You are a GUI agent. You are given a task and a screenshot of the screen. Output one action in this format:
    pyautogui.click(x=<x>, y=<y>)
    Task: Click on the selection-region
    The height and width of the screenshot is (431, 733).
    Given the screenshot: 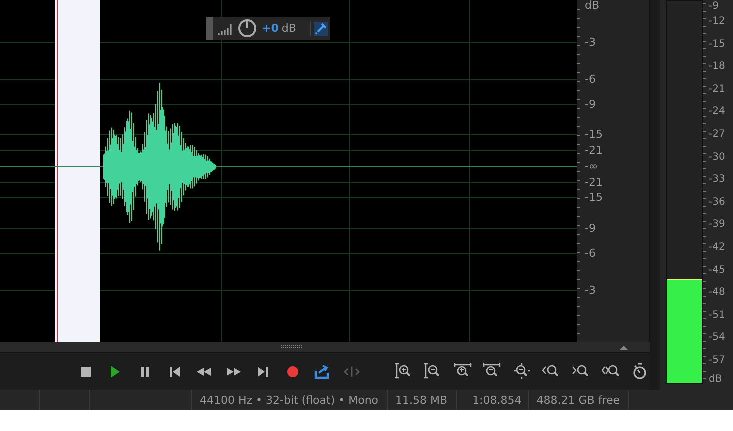 What is the action you would take?
    pyautogui.click(x=77, y=171)
    